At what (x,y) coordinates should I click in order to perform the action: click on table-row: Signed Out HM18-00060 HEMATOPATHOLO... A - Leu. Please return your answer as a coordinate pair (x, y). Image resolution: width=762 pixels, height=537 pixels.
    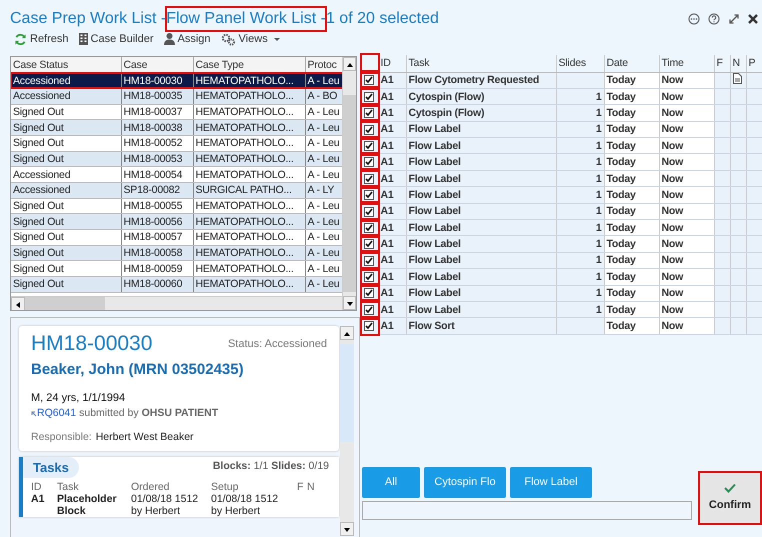
    Looking at the image, I should click on (176, 284).